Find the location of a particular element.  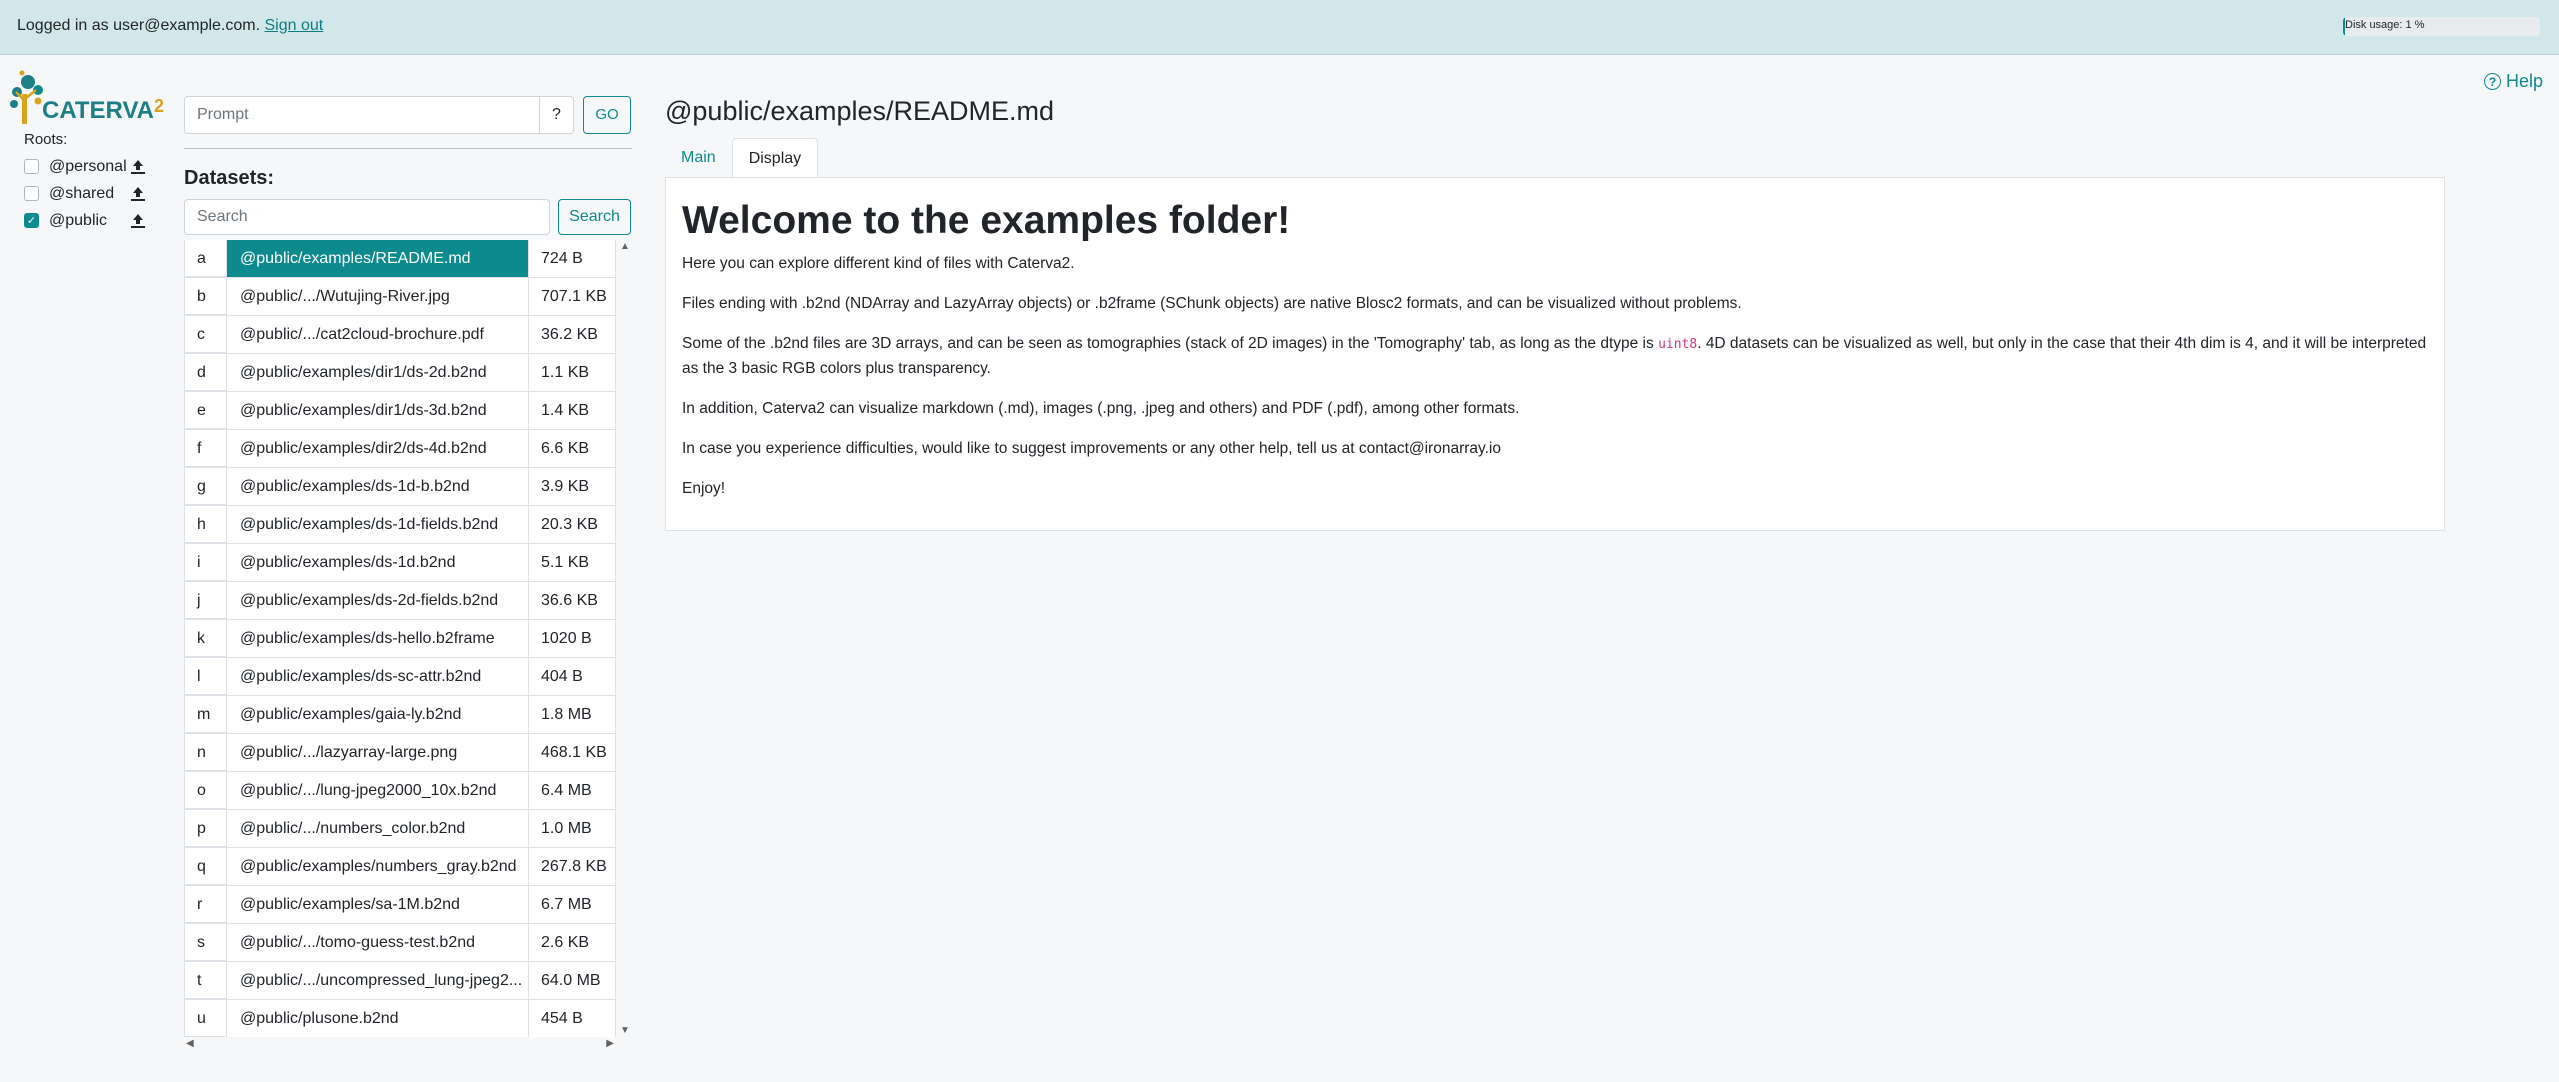

table-row: l @public/examples/ds-sc-attr.b2nd 404 B is located at coordinates (400, 677).